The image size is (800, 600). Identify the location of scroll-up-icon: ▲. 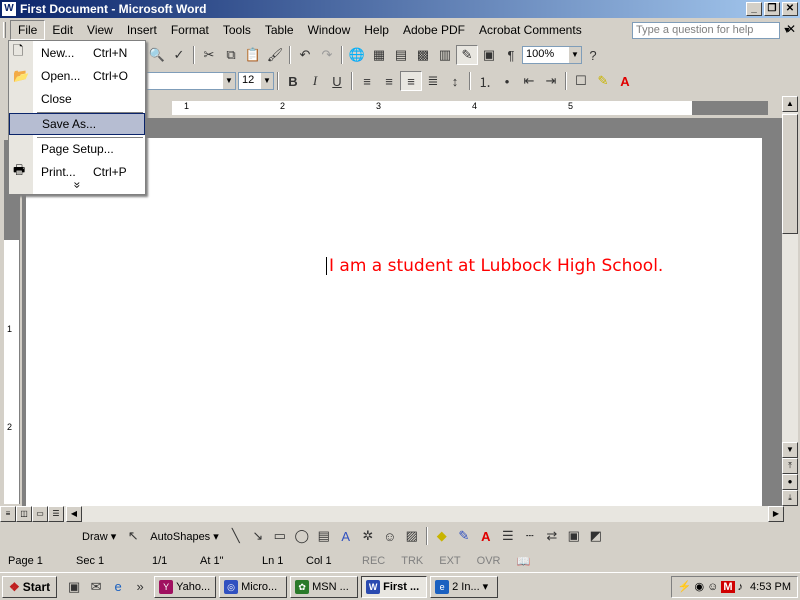
(790, 104).